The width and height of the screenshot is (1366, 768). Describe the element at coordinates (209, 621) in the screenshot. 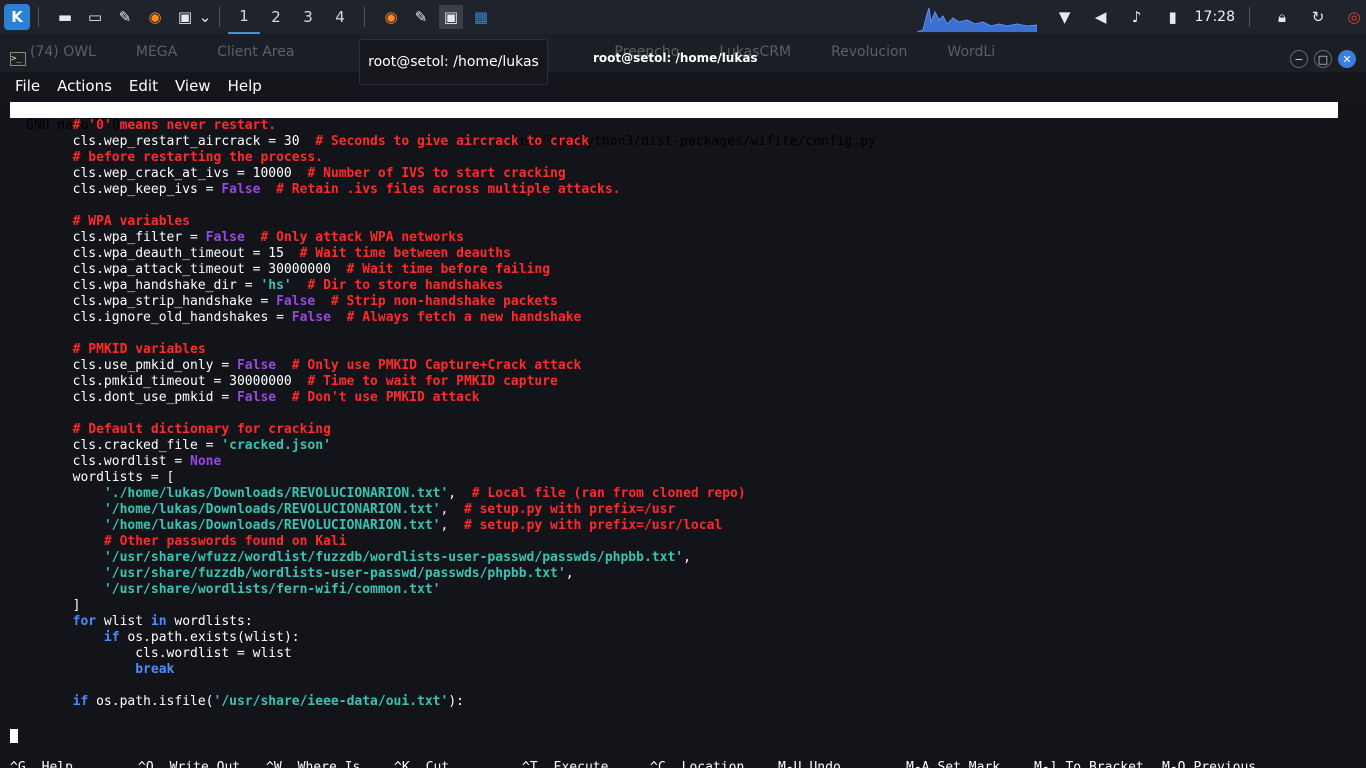

I see `code-token: wordlists:` at that location.